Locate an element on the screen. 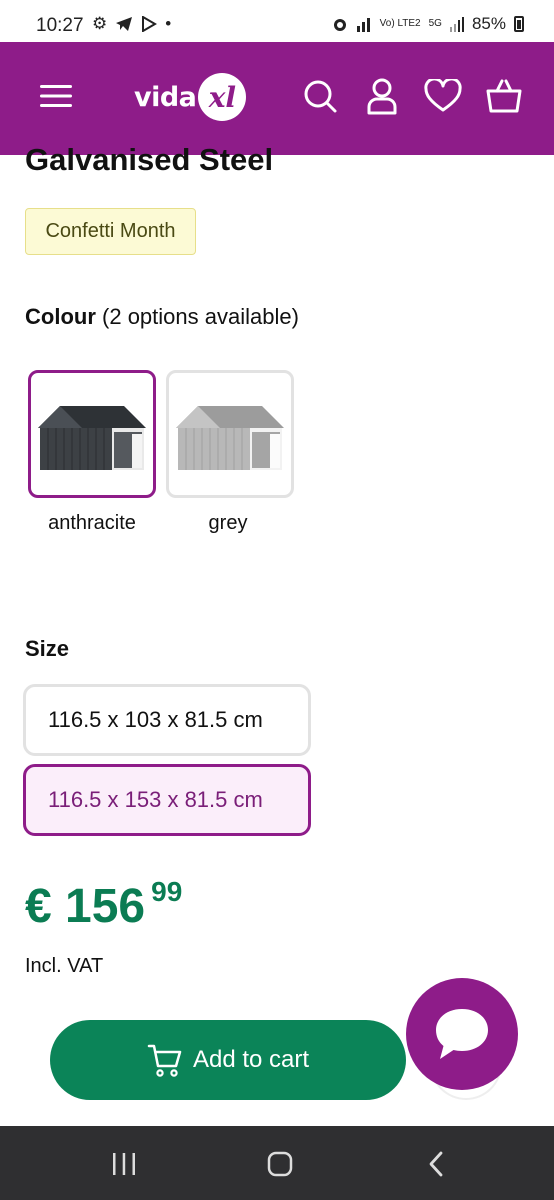 This screenshot has width=554, height=1200. status-bar: 10:27 ⚙ • Vo) LTE2 5G 85% is located at coordinates (277, 21).